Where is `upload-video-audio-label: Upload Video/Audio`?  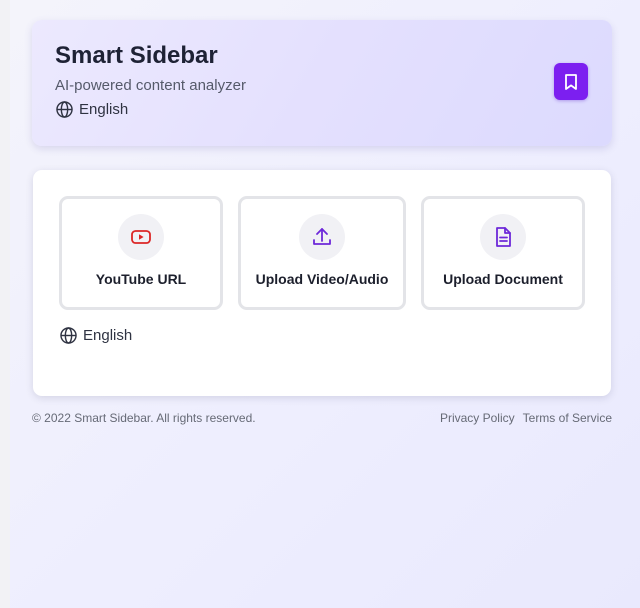
upload-video-audio-label: Upload Video/Audio is located at coordinates (322, 279).